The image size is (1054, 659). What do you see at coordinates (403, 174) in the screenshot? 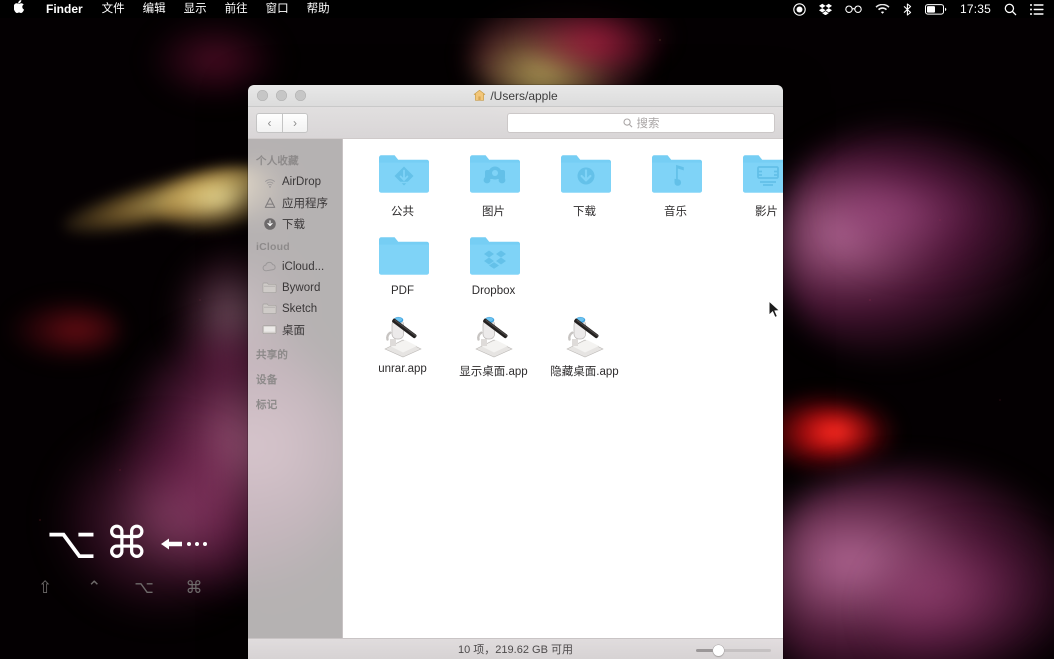
I see `public-folder-icon` at bounding box center [403, 174].